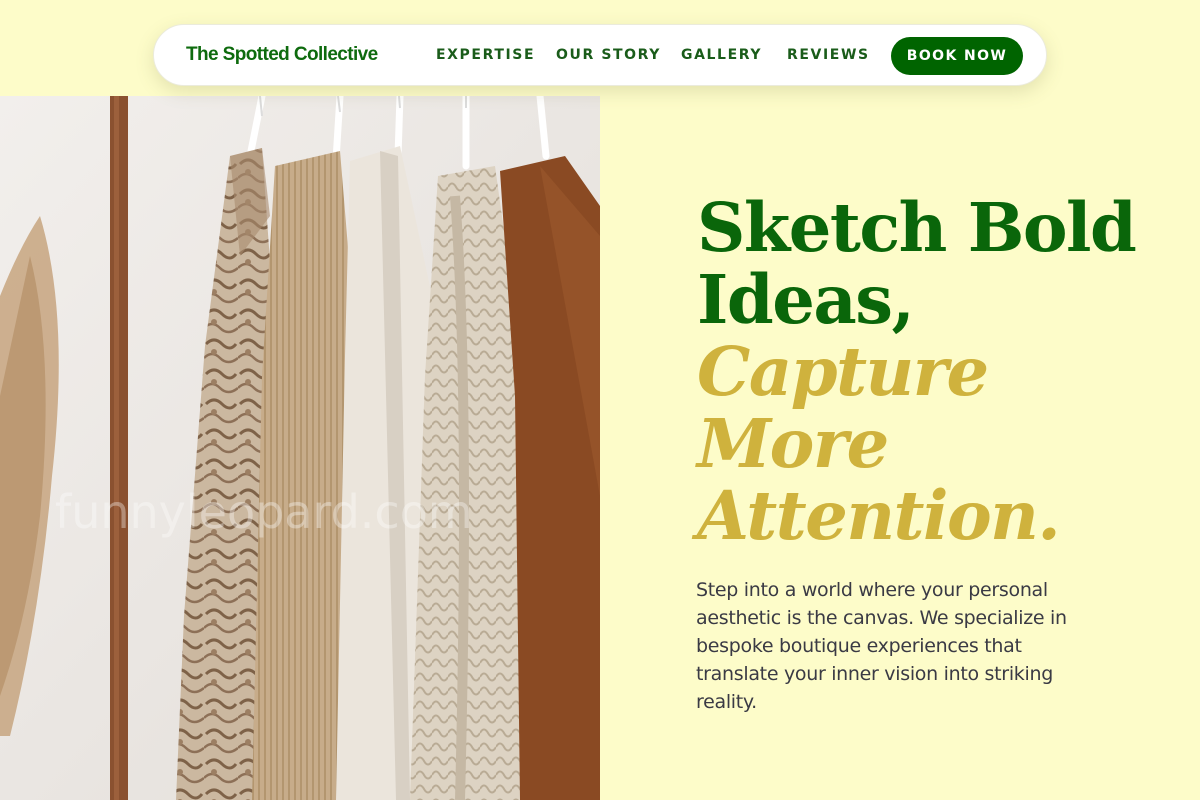  I want to click on headline-accent-line-2: More, so click(793, 443).